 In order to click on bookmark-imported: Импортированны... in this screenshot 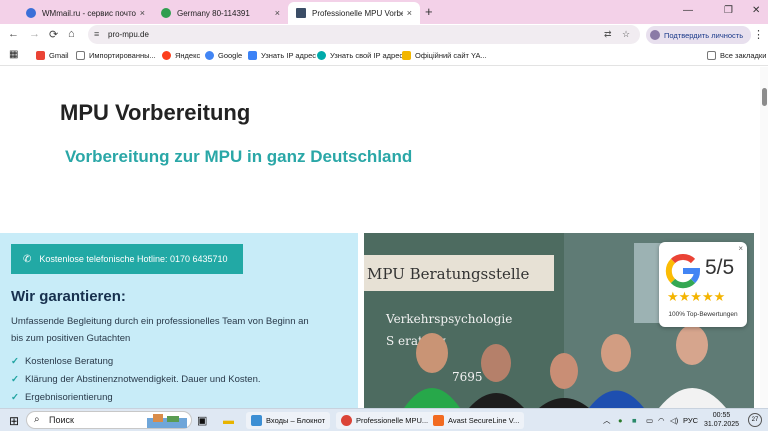, I will do `click(116, 55)`.